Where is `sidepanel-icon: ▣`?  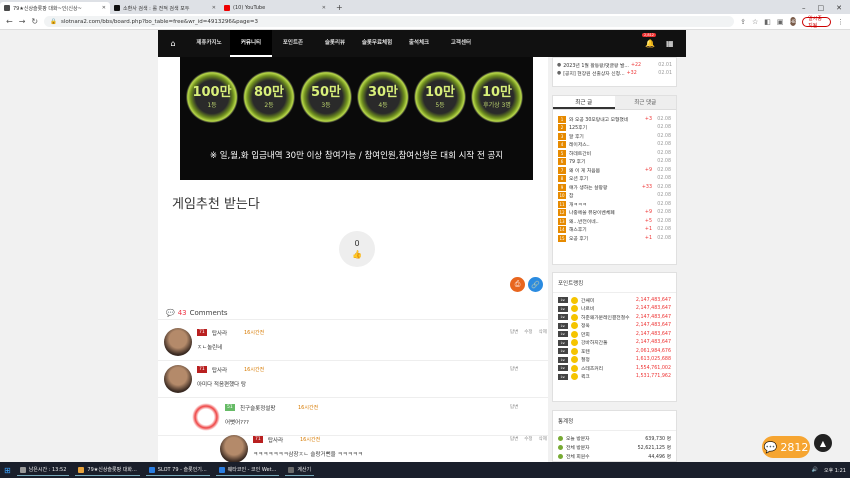
sidepanel-icon: ▣ is located at coordinates (780, 22).